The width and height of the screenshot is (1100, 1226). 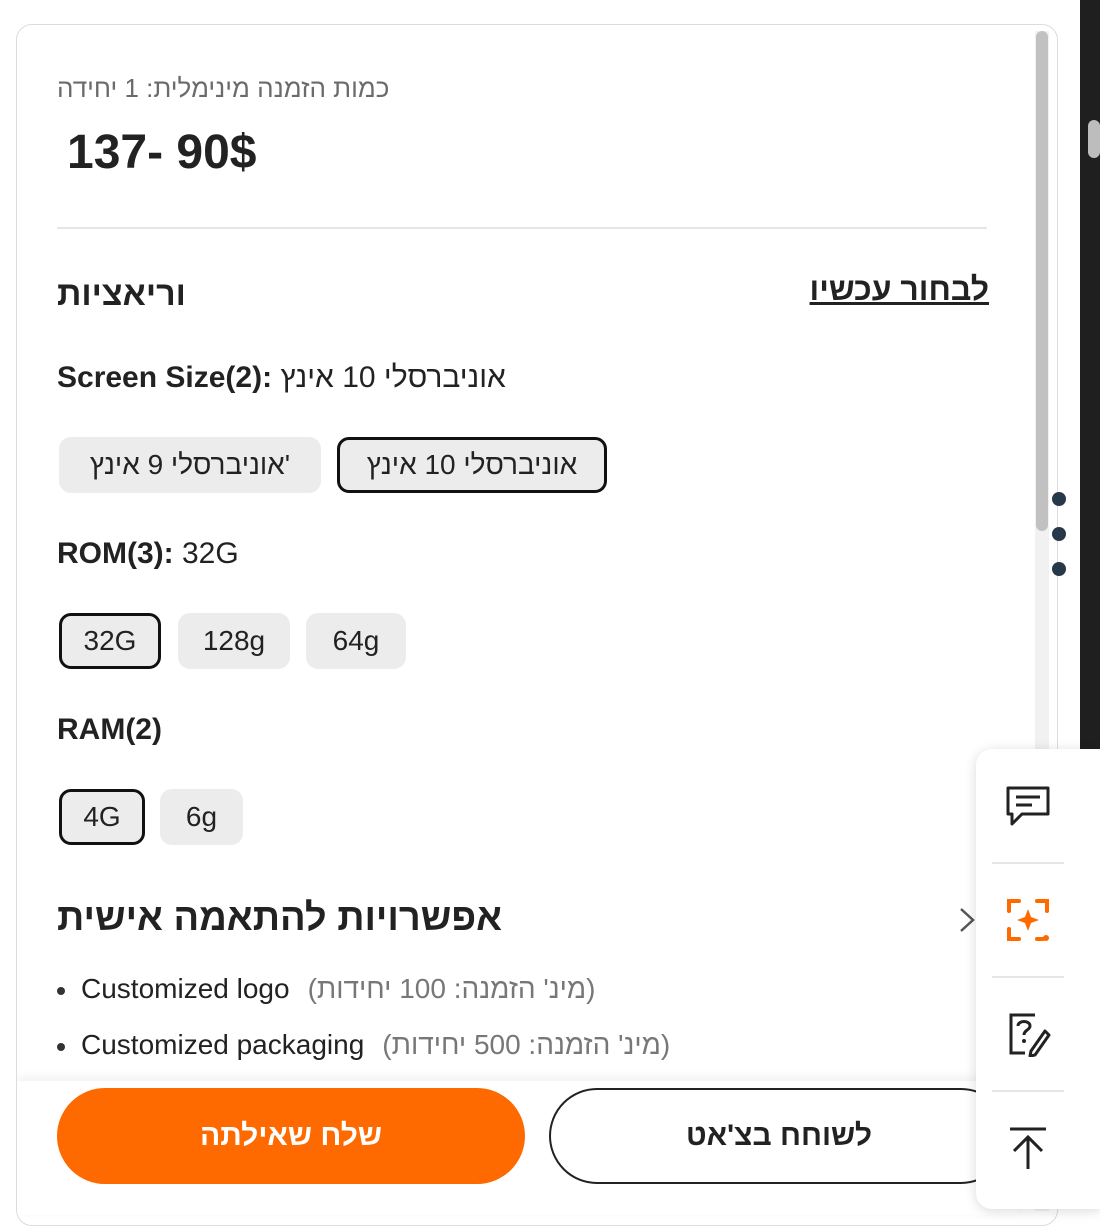 What do you see at coordinates (393, 377) in the screenshot?
I see `screen-size-selected: אוניברסלי 10 אינץ` at bounding box center [393, 377].